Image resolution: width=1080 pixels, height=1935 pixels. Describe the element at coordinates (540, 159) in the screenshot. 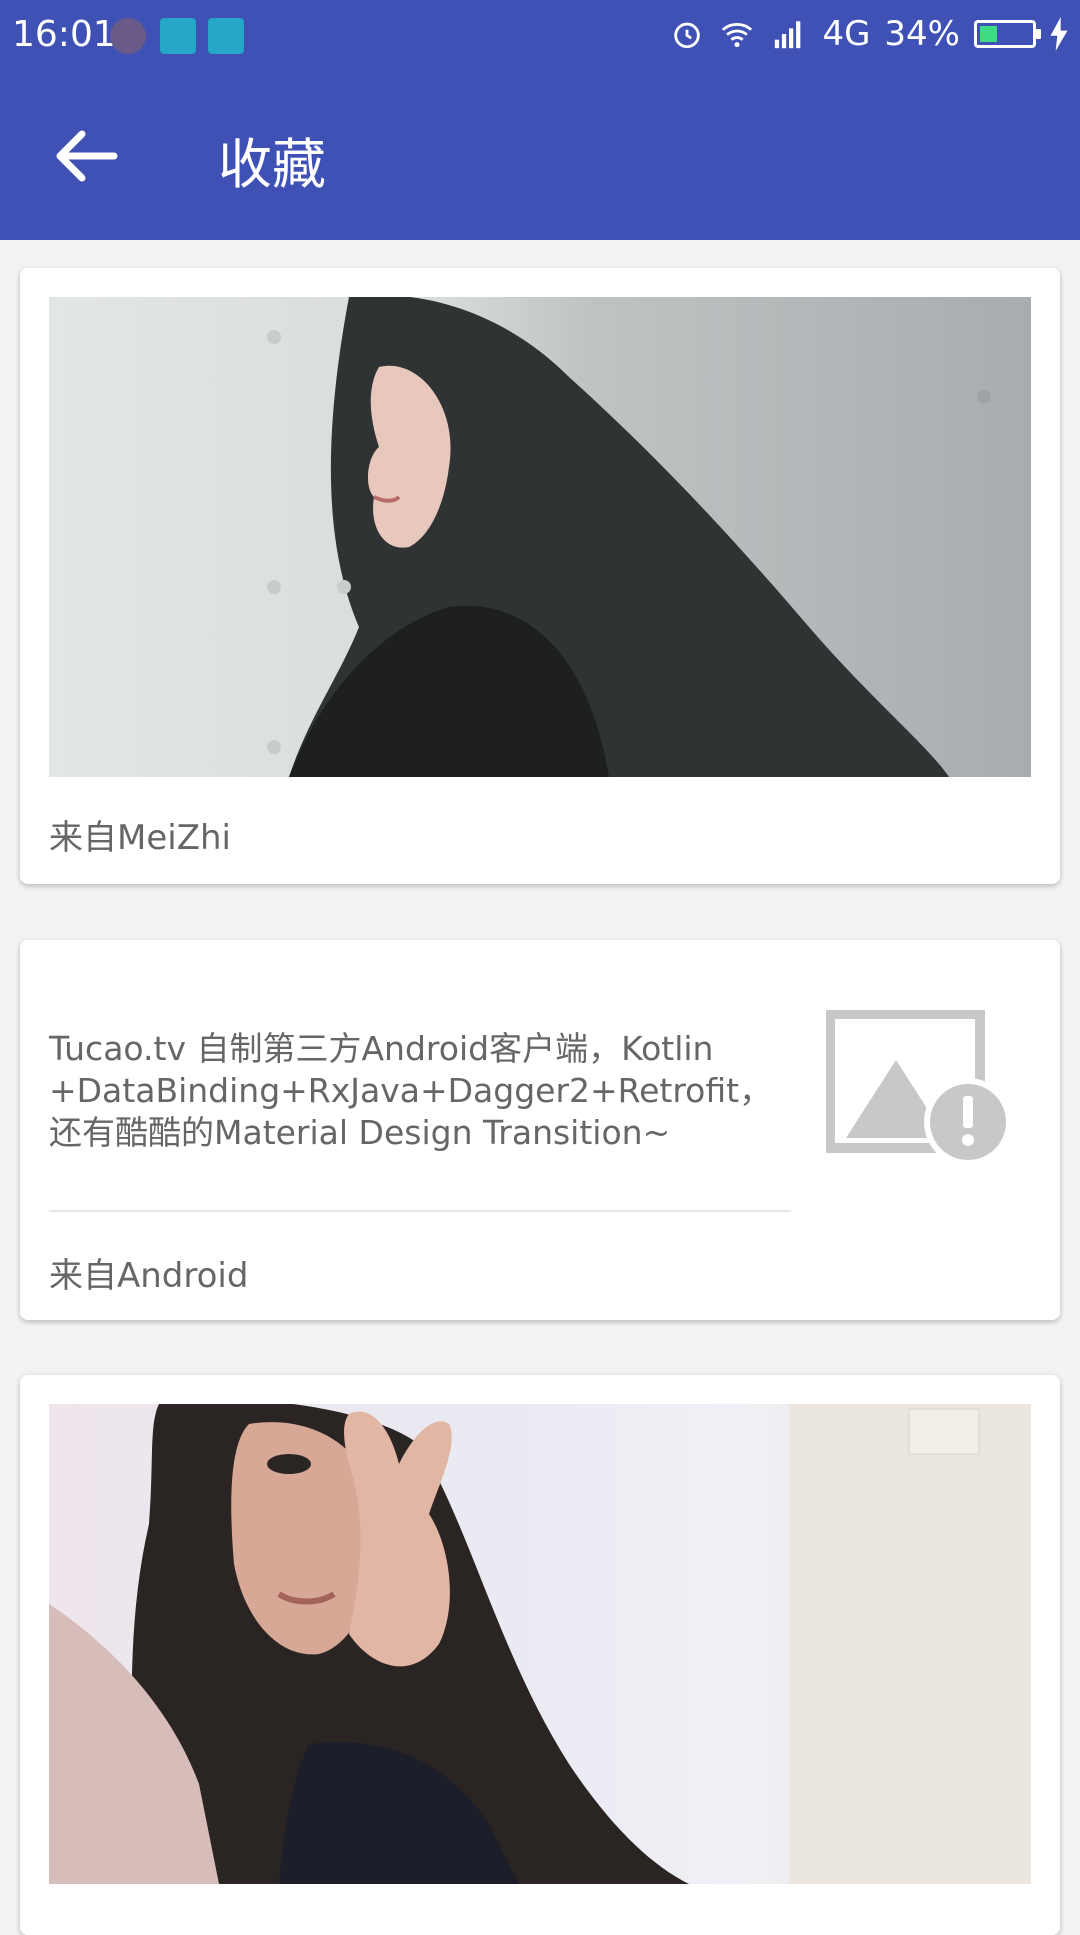

I see `app-toolbar: 收藏` at that location.